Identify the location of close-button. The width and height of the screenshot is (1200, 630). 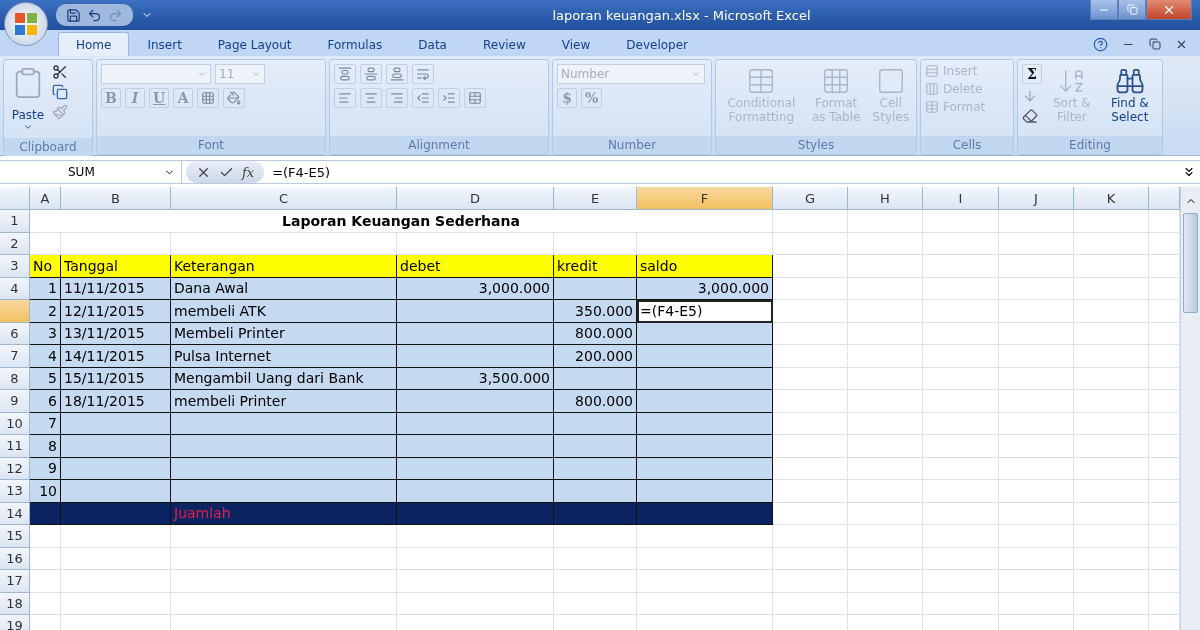
(1169, 10).